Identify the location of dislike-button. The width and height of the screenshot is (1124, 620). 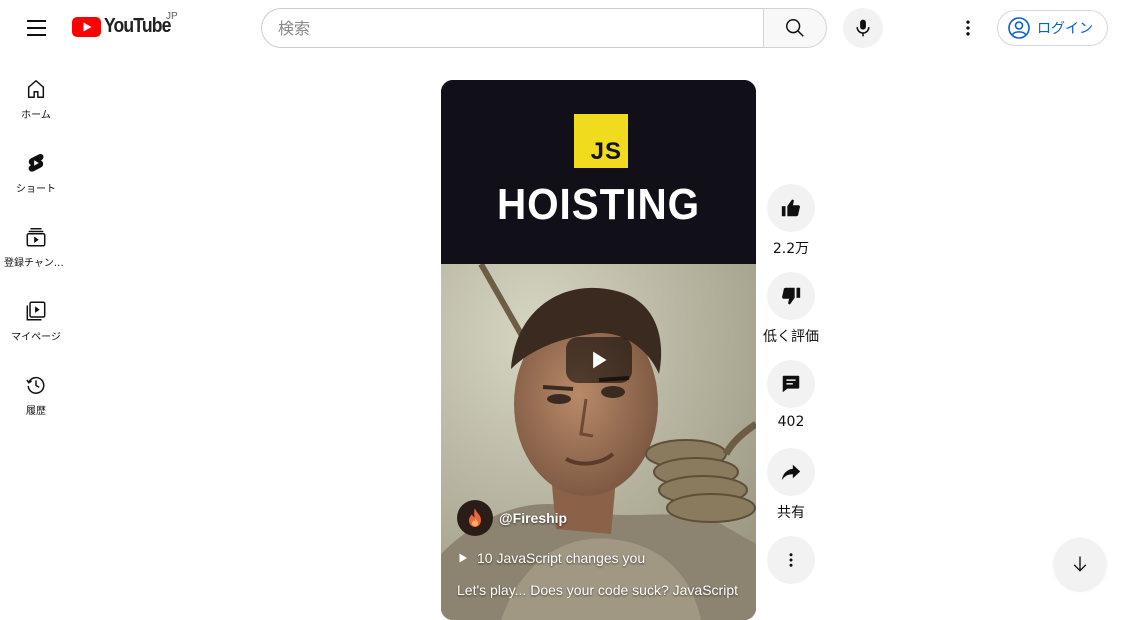
(791, 296).